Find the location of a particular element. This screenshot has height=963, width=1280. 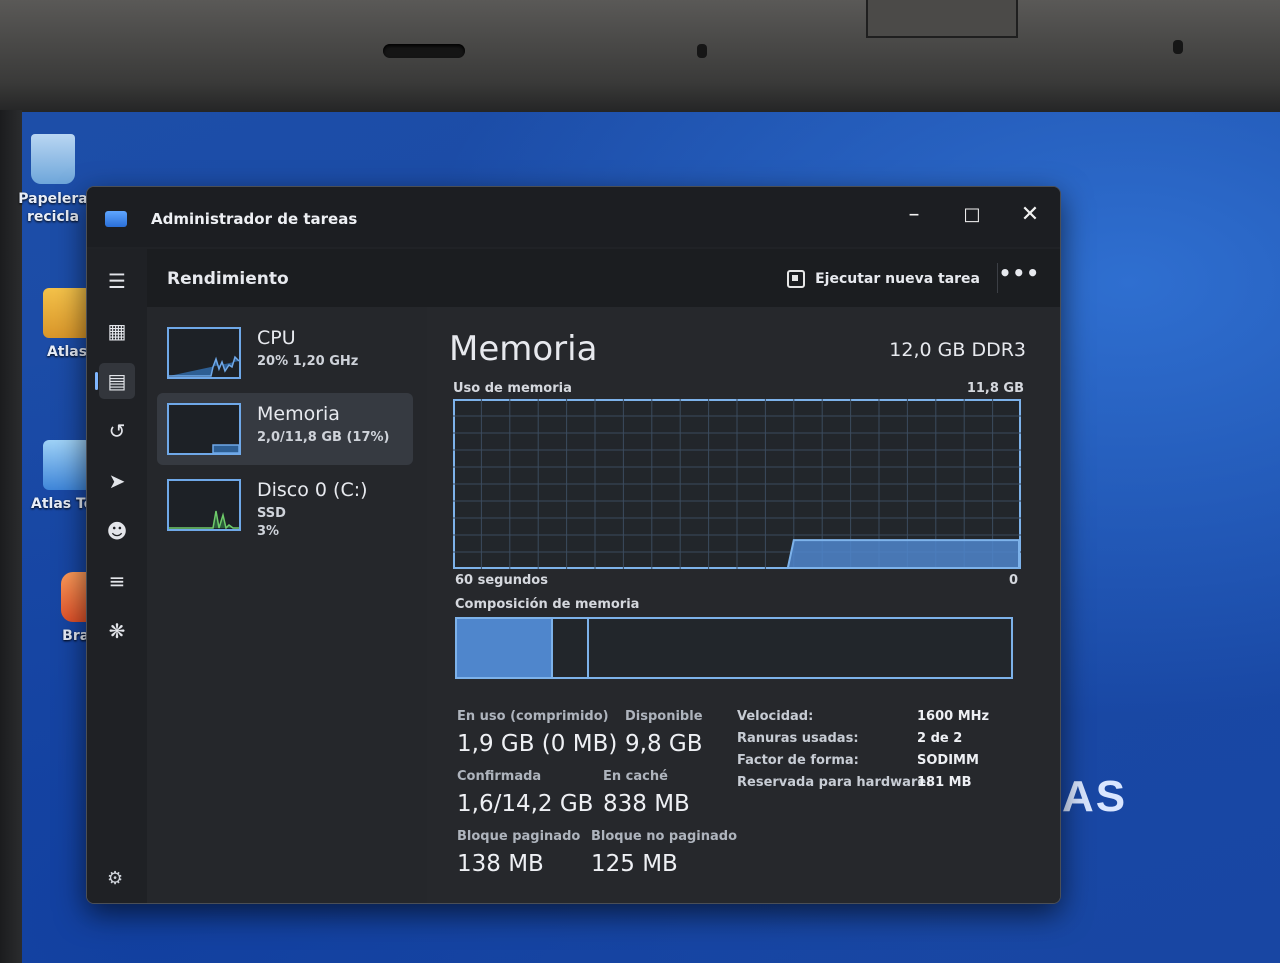

cpu-mini-line is located at coordinates (204, 366).